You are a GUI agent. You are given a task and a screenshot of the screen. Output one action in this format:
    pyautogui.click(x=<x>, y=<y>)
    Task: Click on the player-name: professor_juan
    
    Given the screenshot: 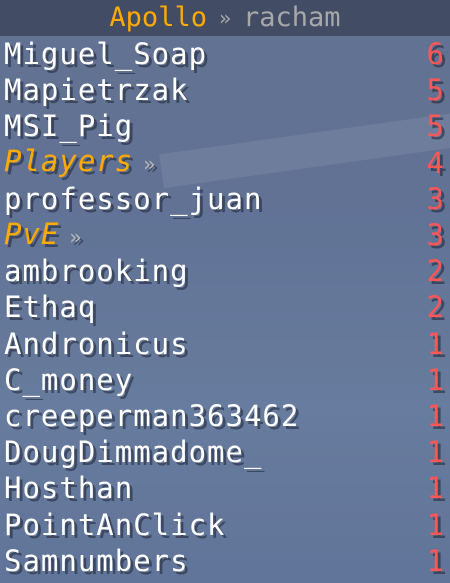 What is the action you would take?
    pyautogui.click(x=133, y=198)
    